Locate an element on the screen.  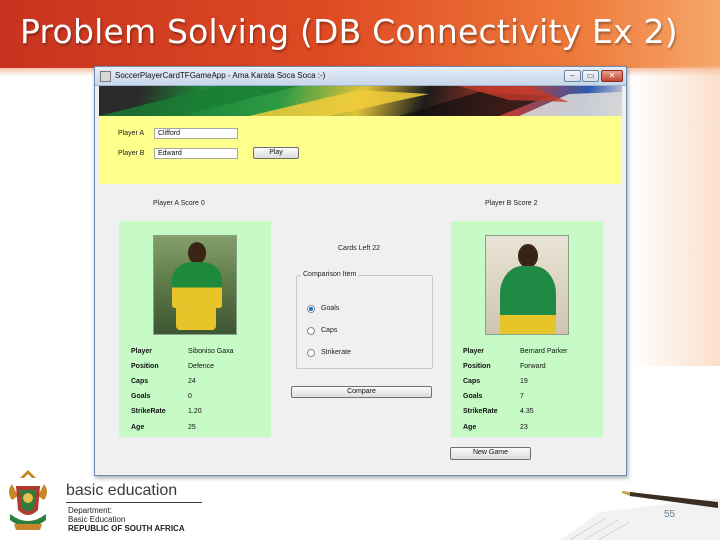
comparison-item-title: Comparison Item is located at coordinates (330, 274).